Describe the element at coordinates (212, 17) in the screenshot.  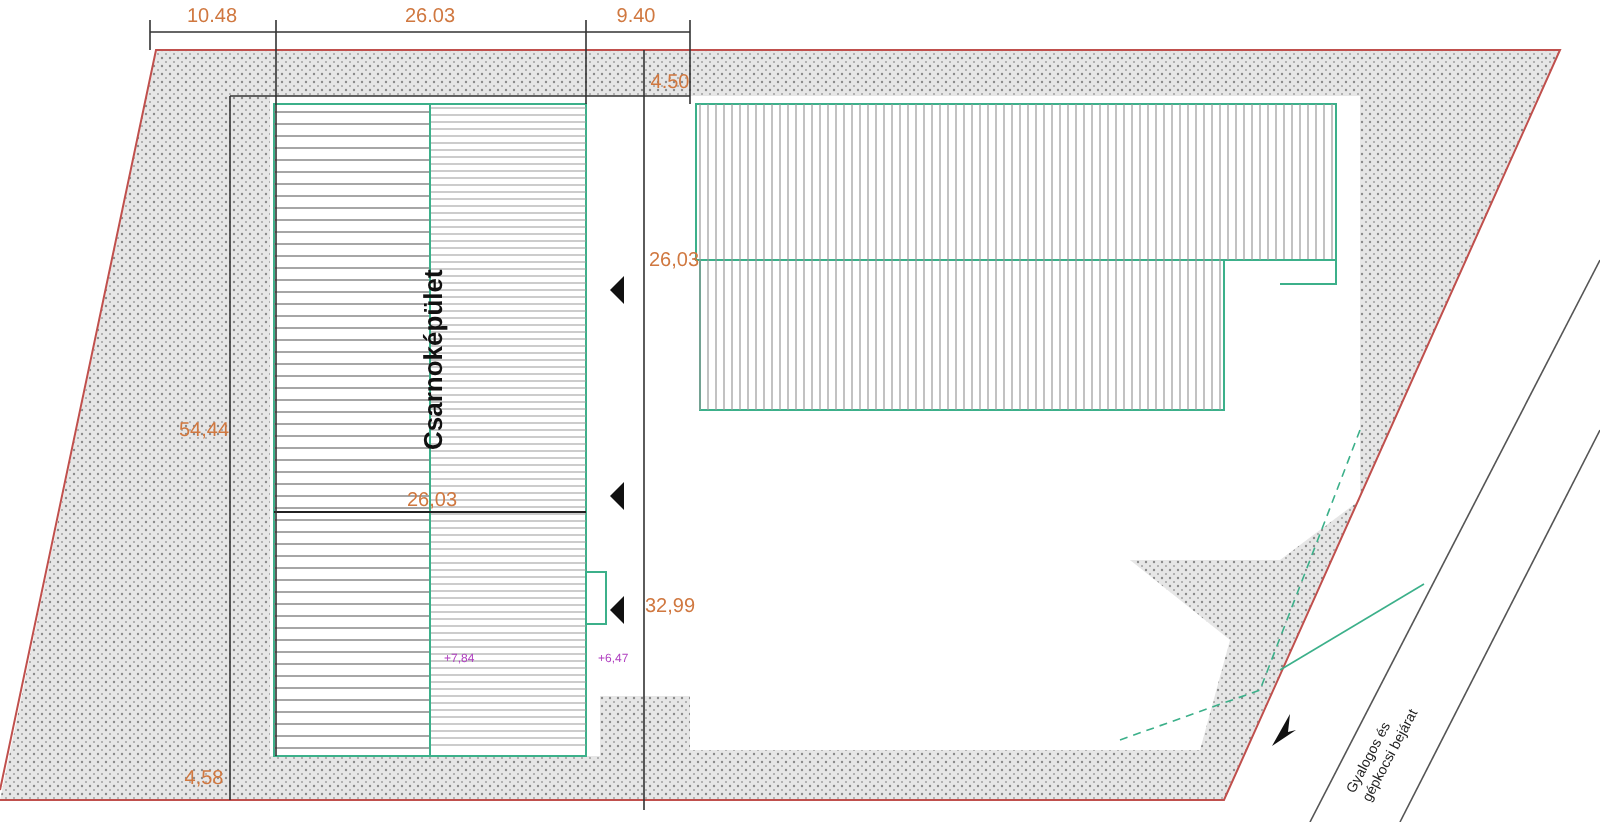
I see `dimension-label: 10.48` at that location.